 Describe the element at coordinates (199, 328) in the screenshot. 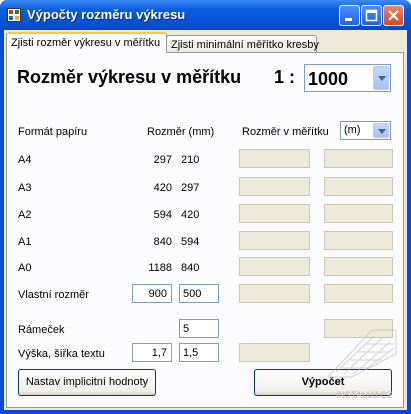

I see `frame-input: 5` at that location.